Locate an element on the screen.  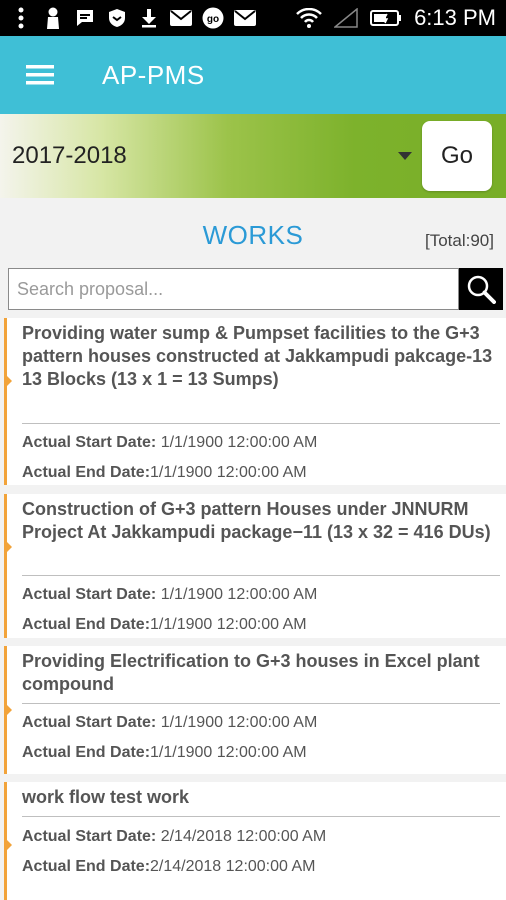
dropdown-caret-icon is located at coordinates (405, 156).